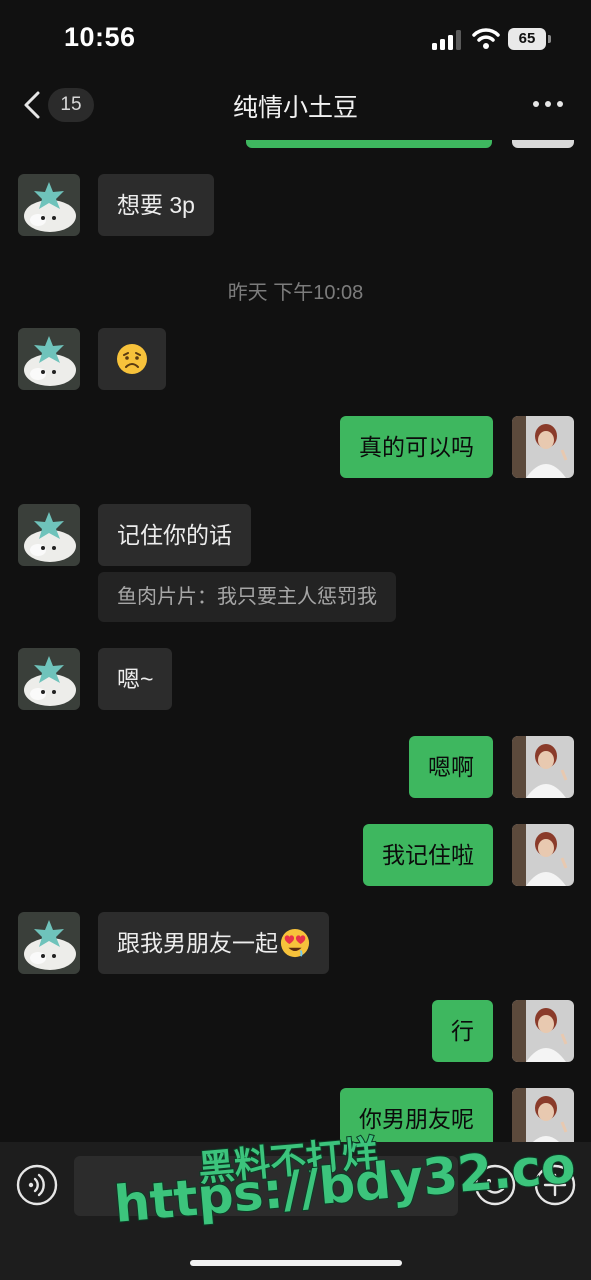 This screenshot has width=591, height=1280. Describe the element at coordinates (548, 104) in the screenshot. I see `more-options-icon` at that location.